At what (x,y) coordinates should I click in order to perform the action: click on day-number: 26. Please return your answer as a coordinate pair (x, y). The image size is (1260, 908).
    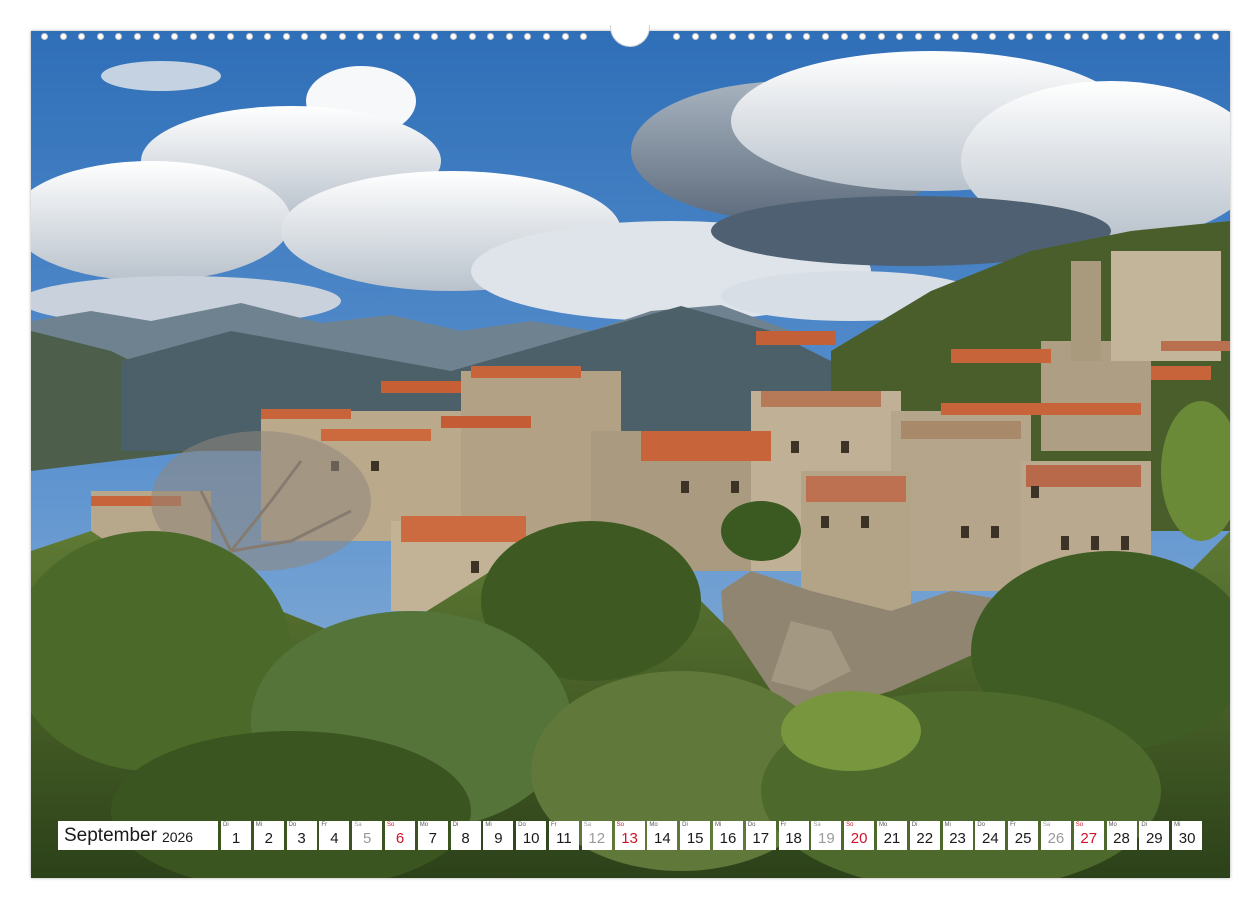
    Looking at the image, I should click on (1056, 838).